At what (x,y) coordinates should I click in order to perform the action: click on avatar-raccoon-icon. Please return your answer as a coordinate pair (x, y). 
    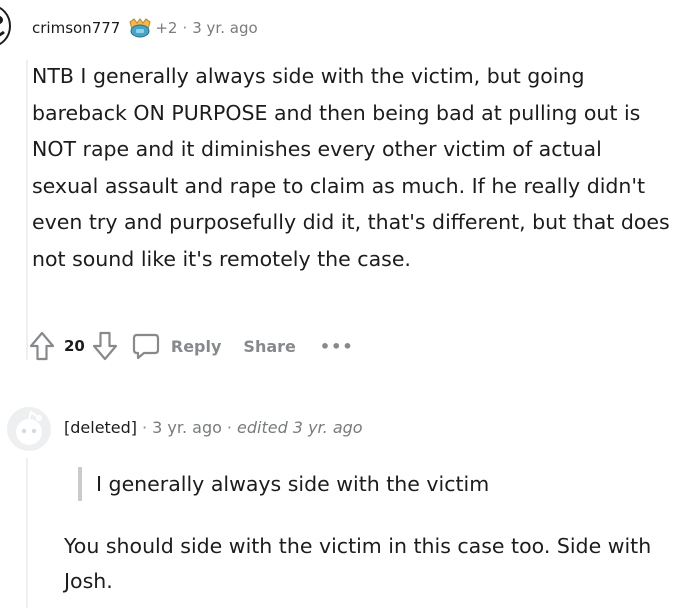
    Looking at the image, I should click on (6, 26).